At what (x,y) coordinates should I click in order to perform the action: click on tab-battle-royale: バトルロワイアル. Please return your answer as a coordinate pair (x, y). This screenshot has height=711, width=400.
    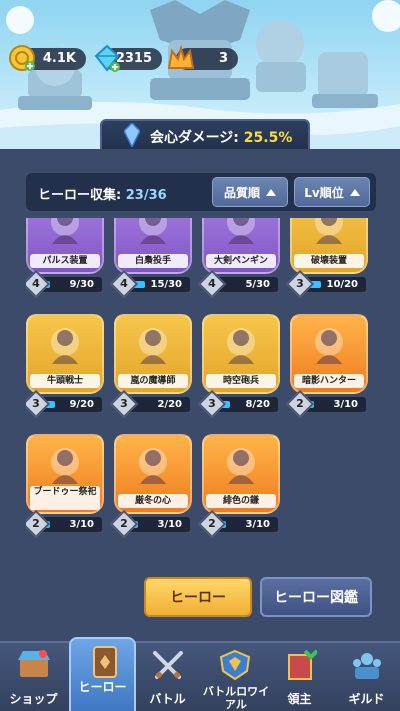
    Looking at the image, I should click on (236, 677).